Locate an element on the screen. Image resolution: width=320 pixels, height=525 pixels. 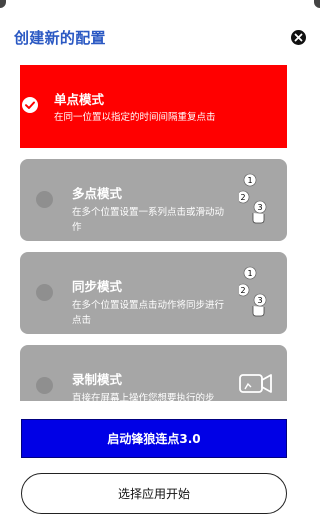
mode-card-multi: 多点模式 在多个位置设置一系列点击或滑动动作 1 2 3 is located at coordinates (153, 200).